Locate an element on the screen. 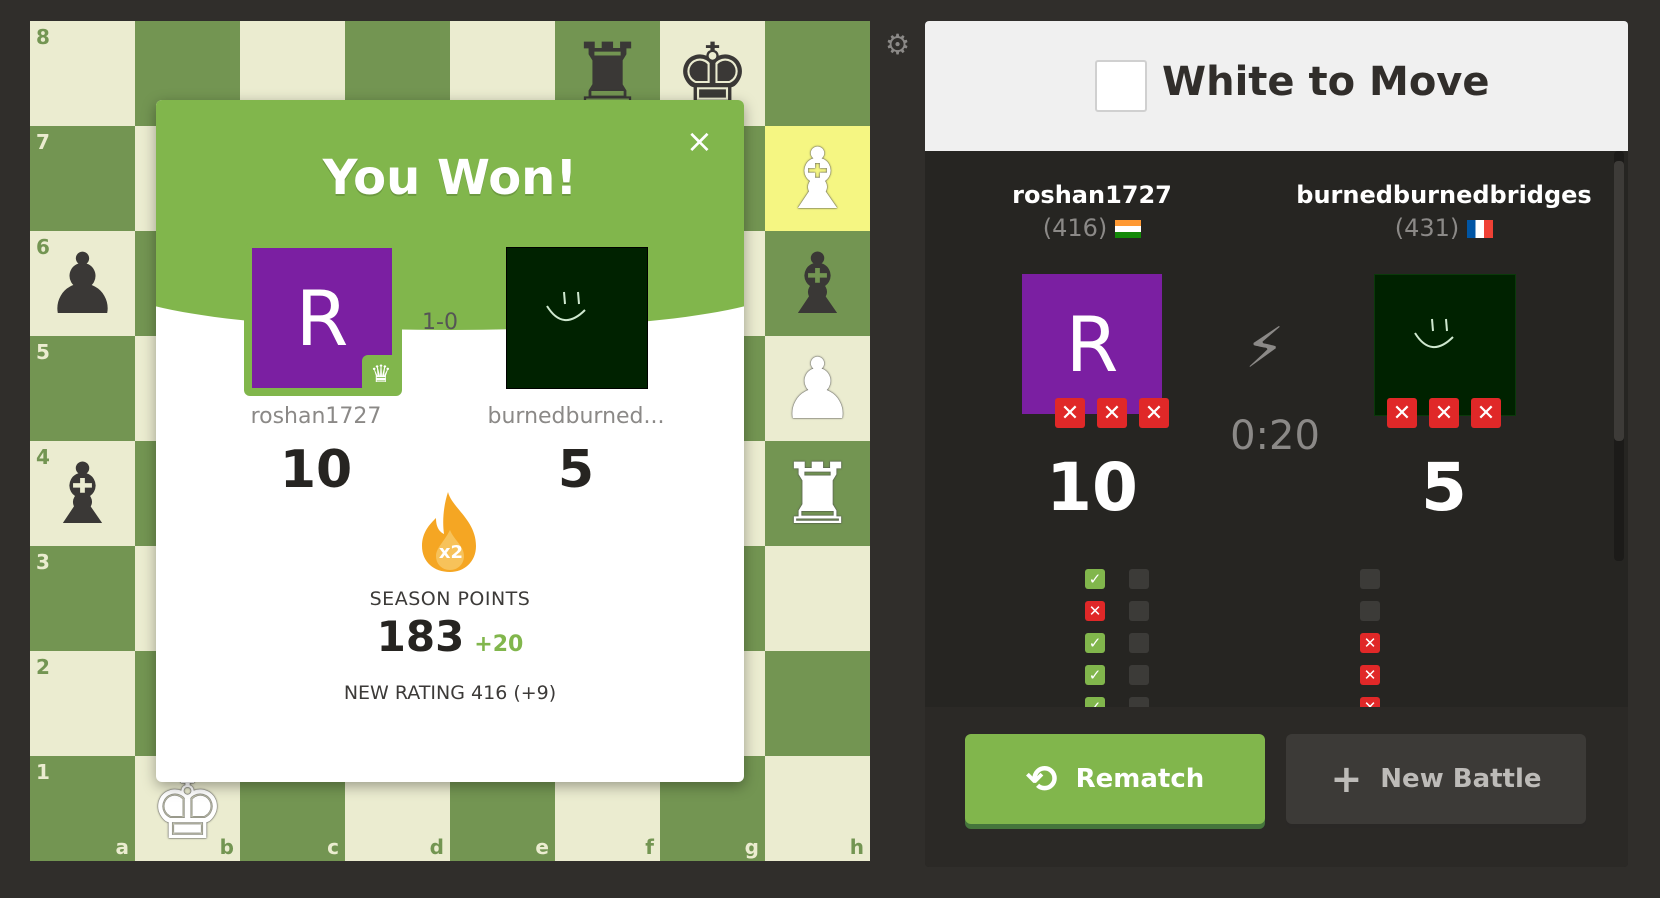 The image size is (1660, 898). black-pawn-icon: ♟ is located at coordinates (82, 283).